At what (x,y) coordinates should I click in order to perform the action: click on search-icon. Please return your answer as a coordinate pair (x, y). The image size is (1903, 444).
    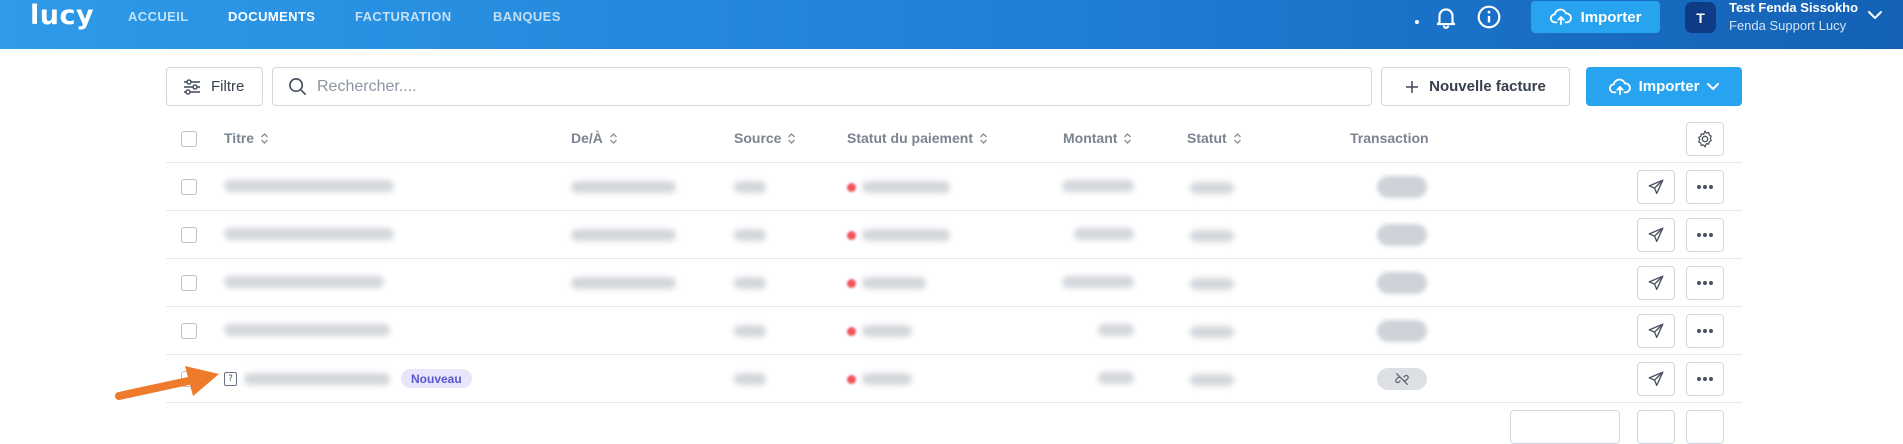
    Looking at the image, I should click on (297, 86).